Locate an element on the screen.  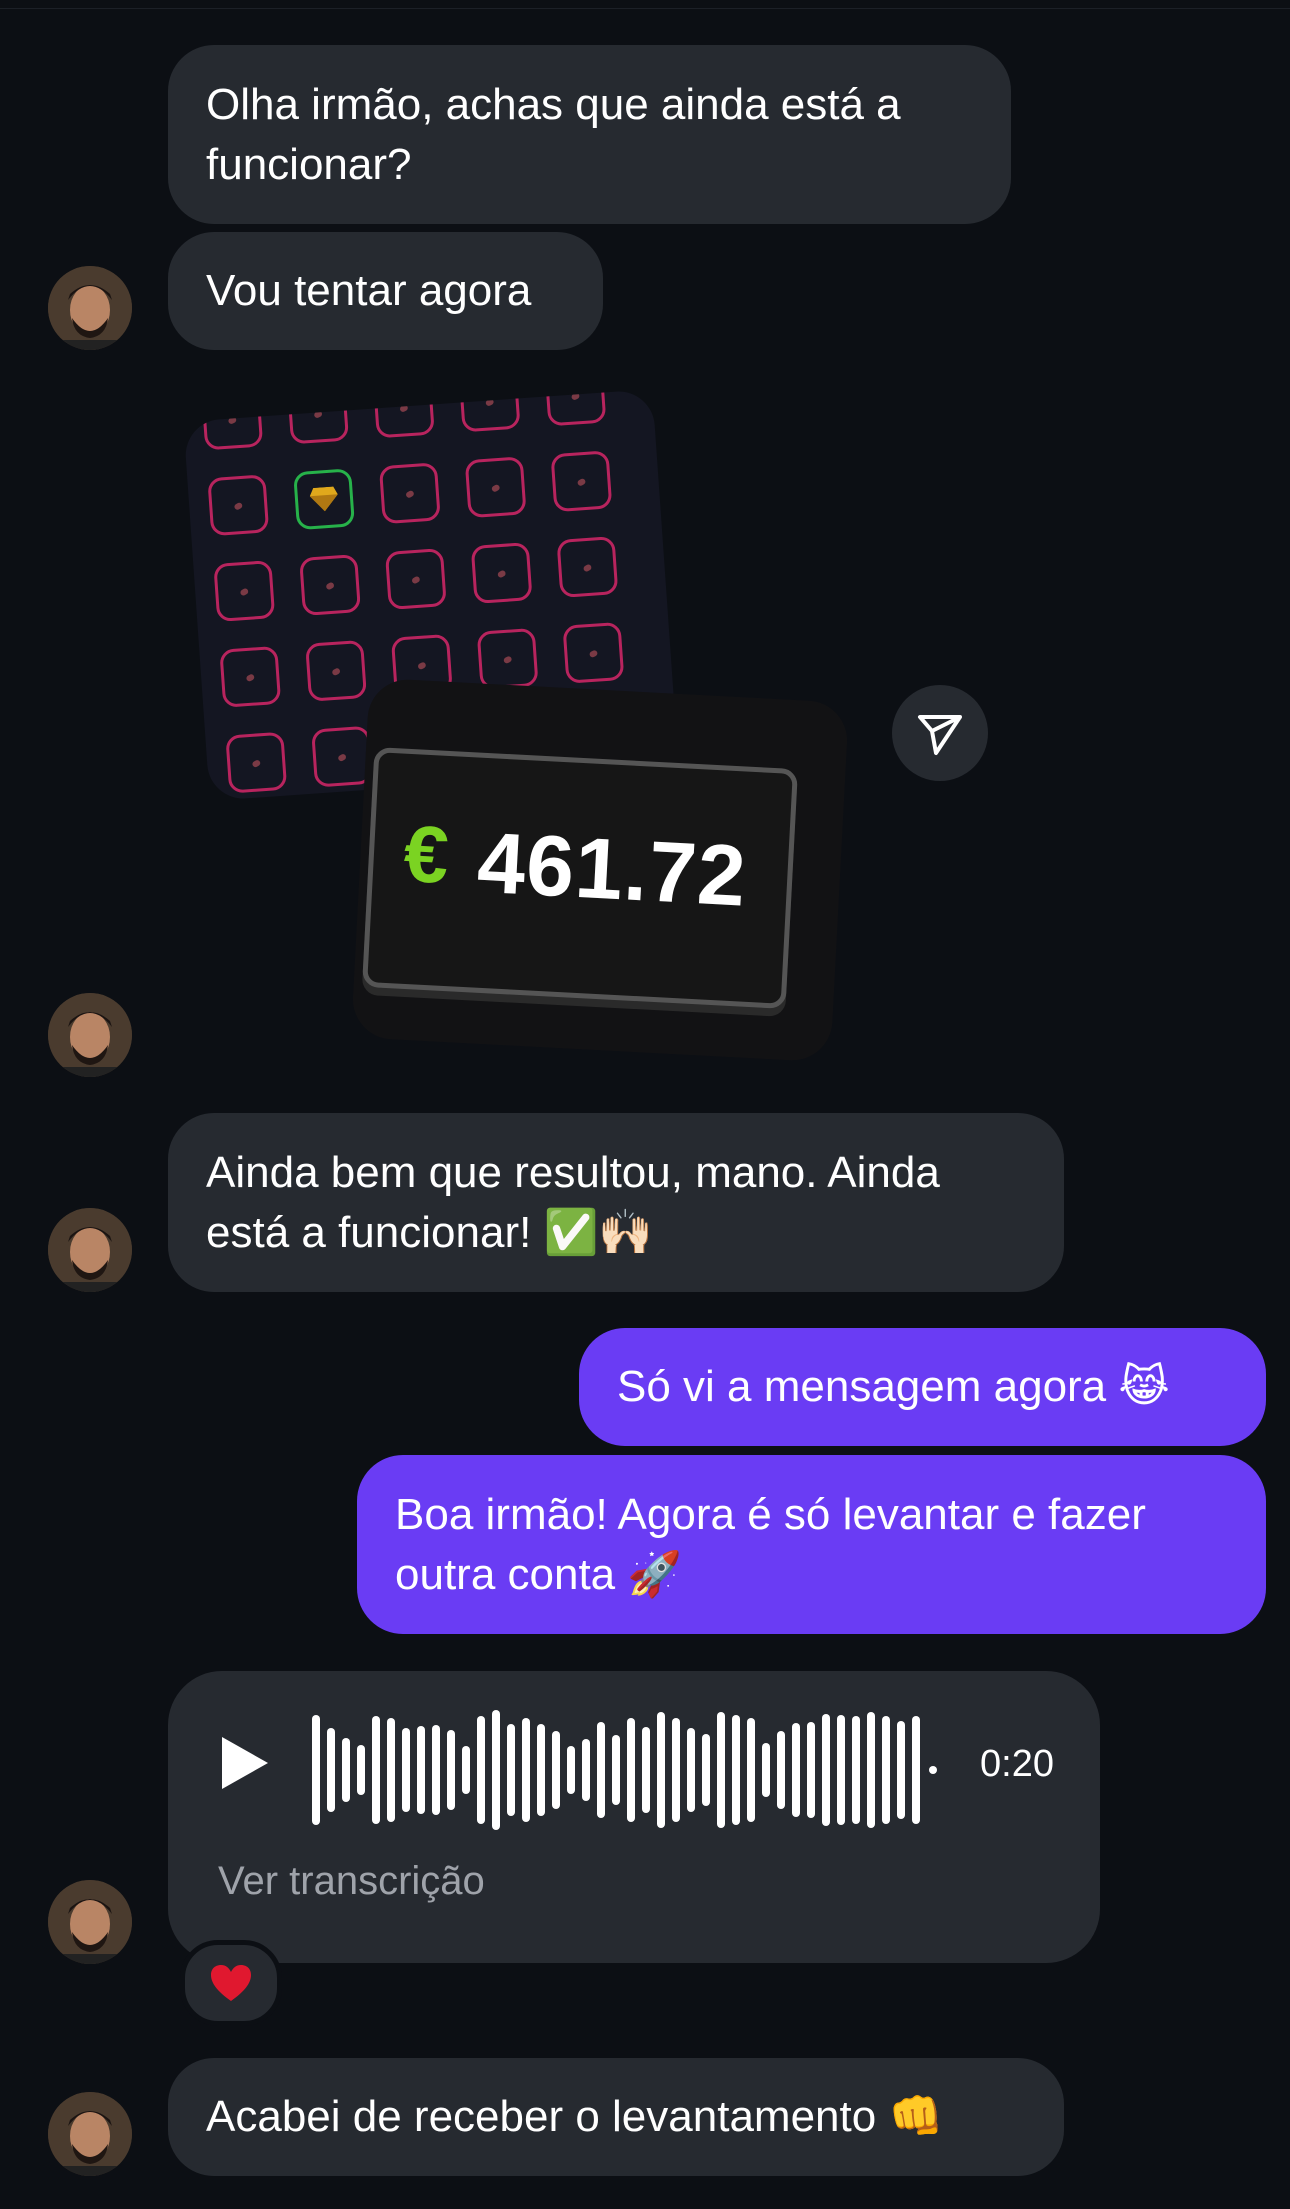
gem-icon is located at coordinates (323, 499).